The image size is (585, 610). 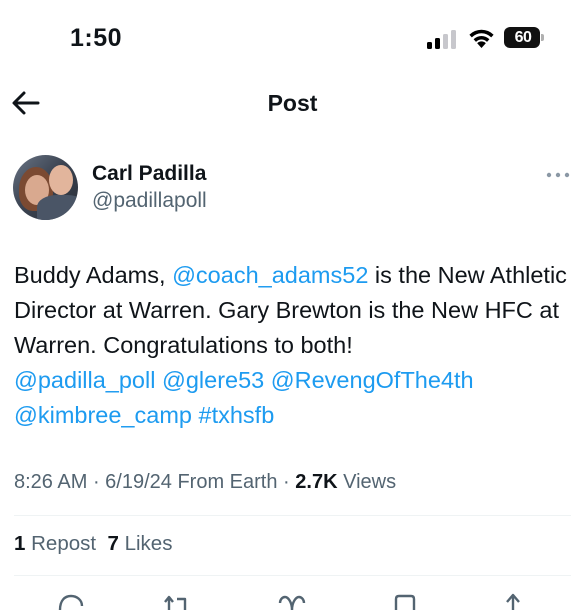 I want to click on page-title: Post, so click(x=292, y=103).